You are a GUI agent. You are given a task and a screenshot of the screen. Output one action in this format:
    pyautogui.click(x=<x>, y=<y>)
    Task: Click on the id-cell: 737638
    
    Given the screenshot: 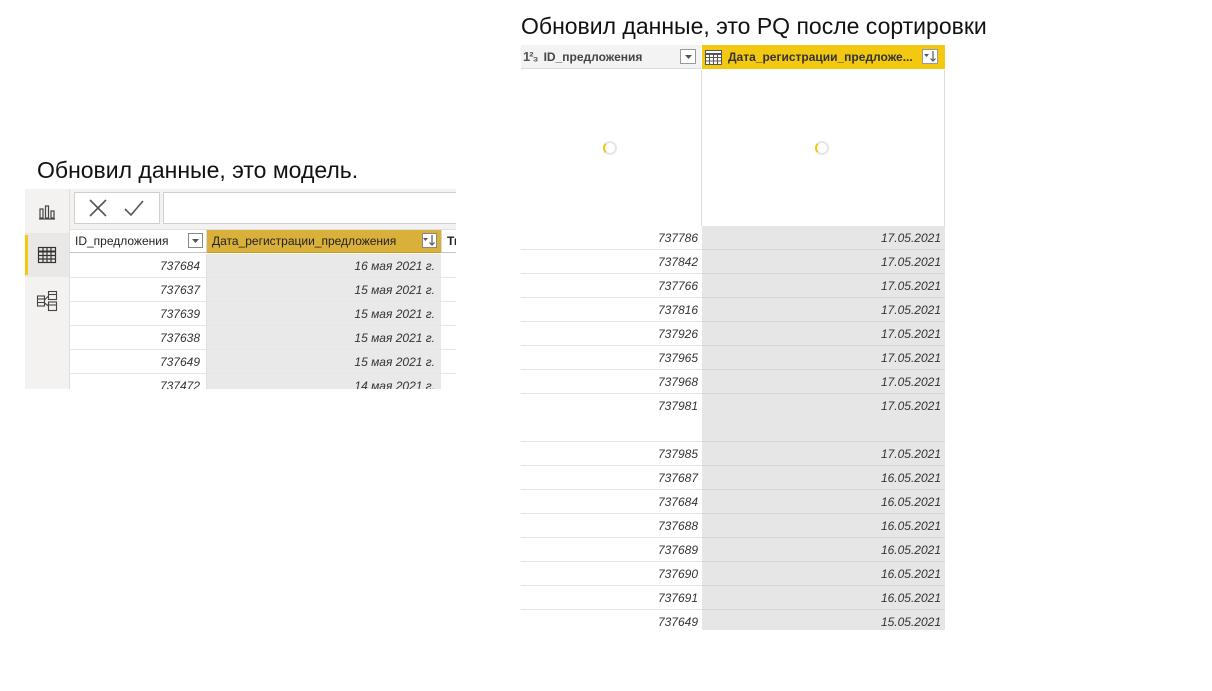 What is the action you would take?
    pyautogui.click(x=138, y=338)
    